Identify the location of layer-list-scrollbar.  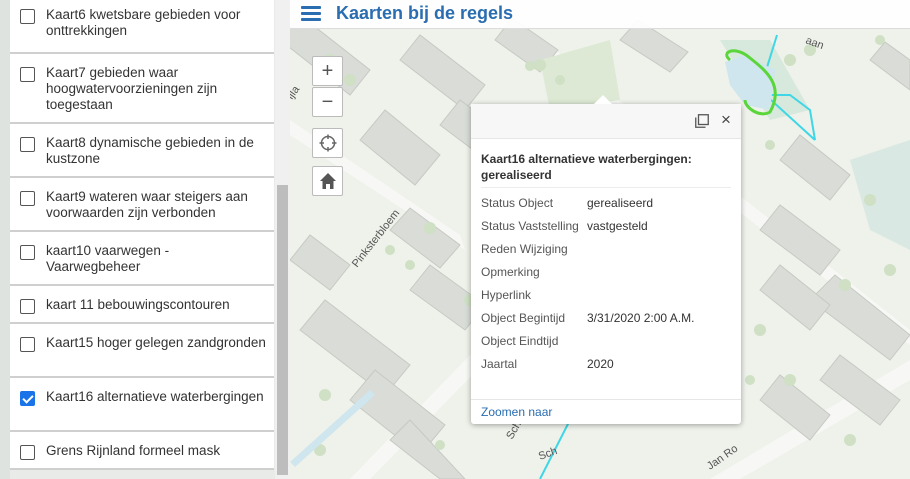
(282, 239).